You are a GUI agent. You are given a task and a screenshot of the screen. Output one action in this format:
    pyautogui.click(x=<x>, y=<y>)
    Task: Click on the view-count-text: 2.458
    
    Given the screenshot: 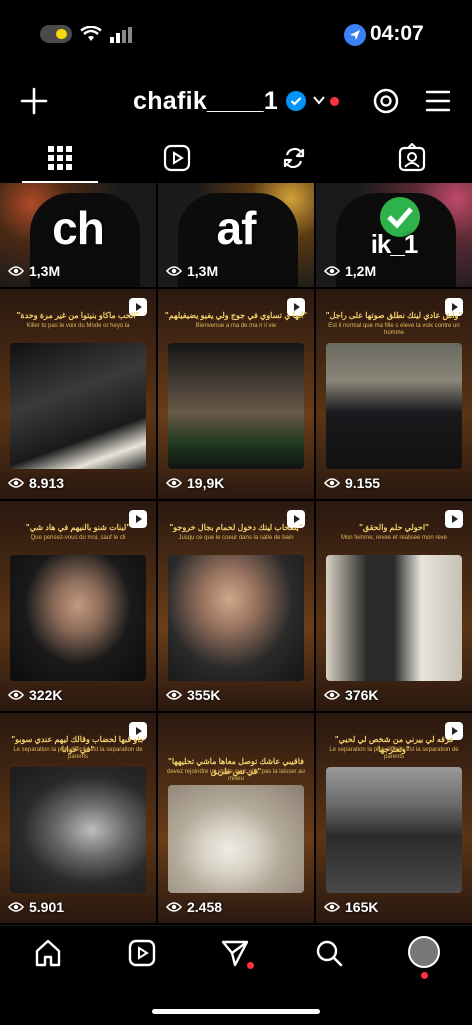 What is the action you would take?
    pyautogui.click(x=205, y=907)
    